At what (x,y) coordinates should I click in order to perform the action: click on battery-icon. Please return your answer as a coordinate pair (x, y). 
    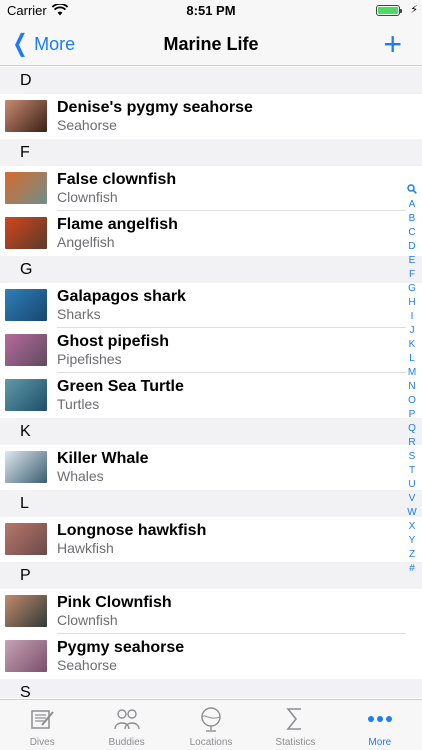
    Looking at the image, I should click on (389, 10).